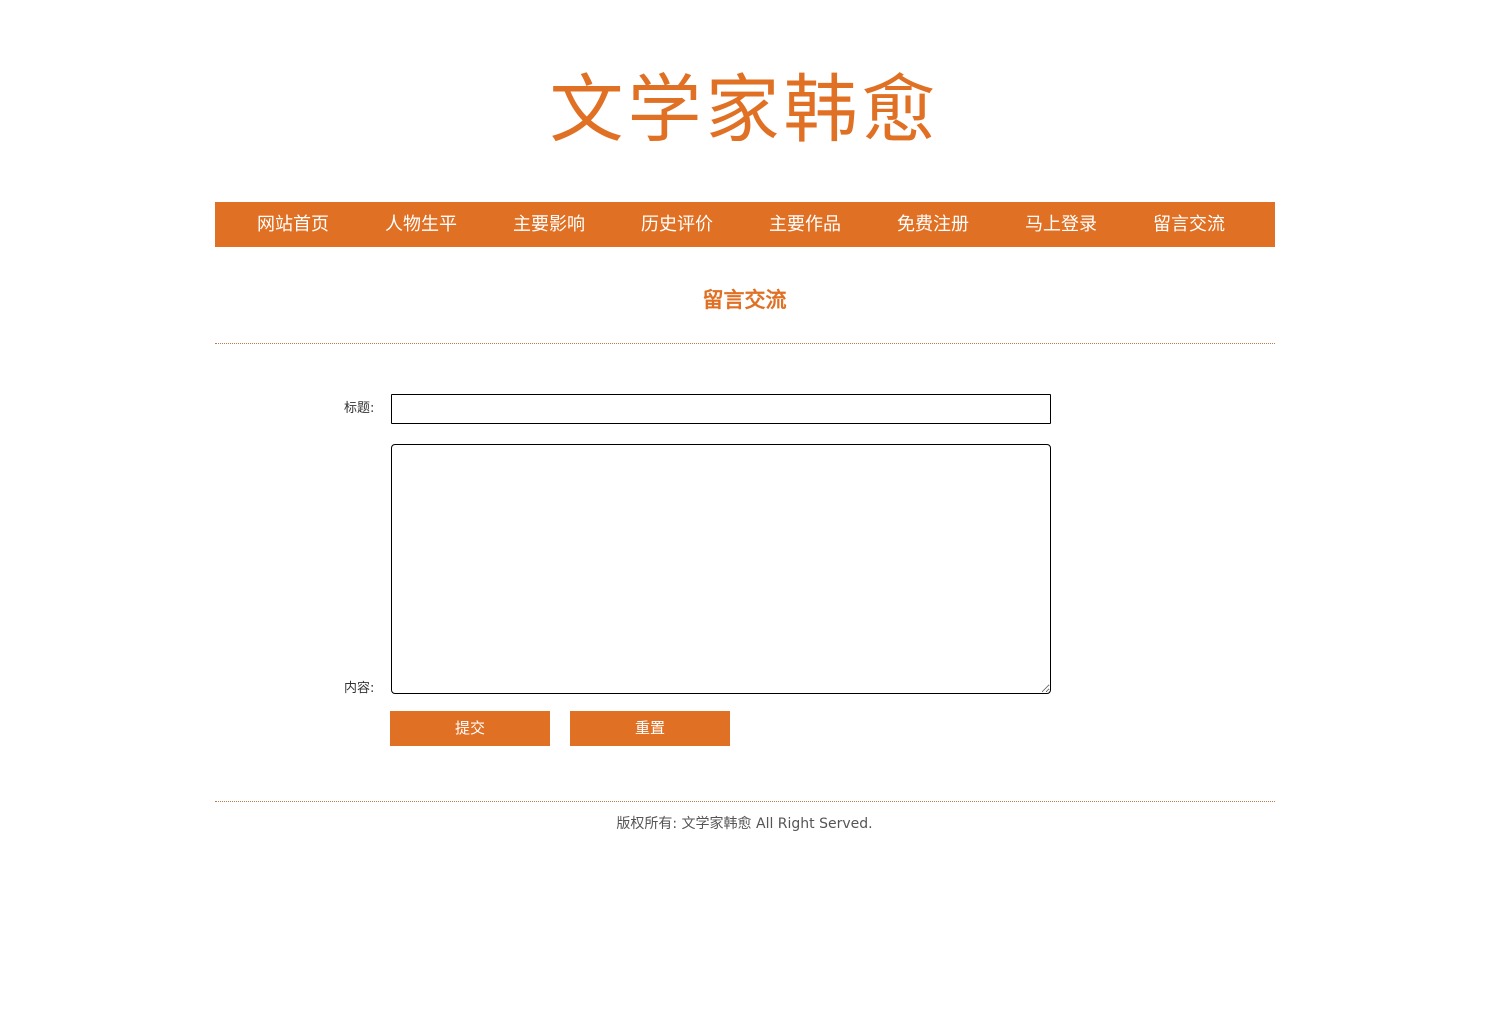  Describe the element at coordinates (744, 110) in the screenshot. I see `site-logo: 文学家韩愈` at that location.